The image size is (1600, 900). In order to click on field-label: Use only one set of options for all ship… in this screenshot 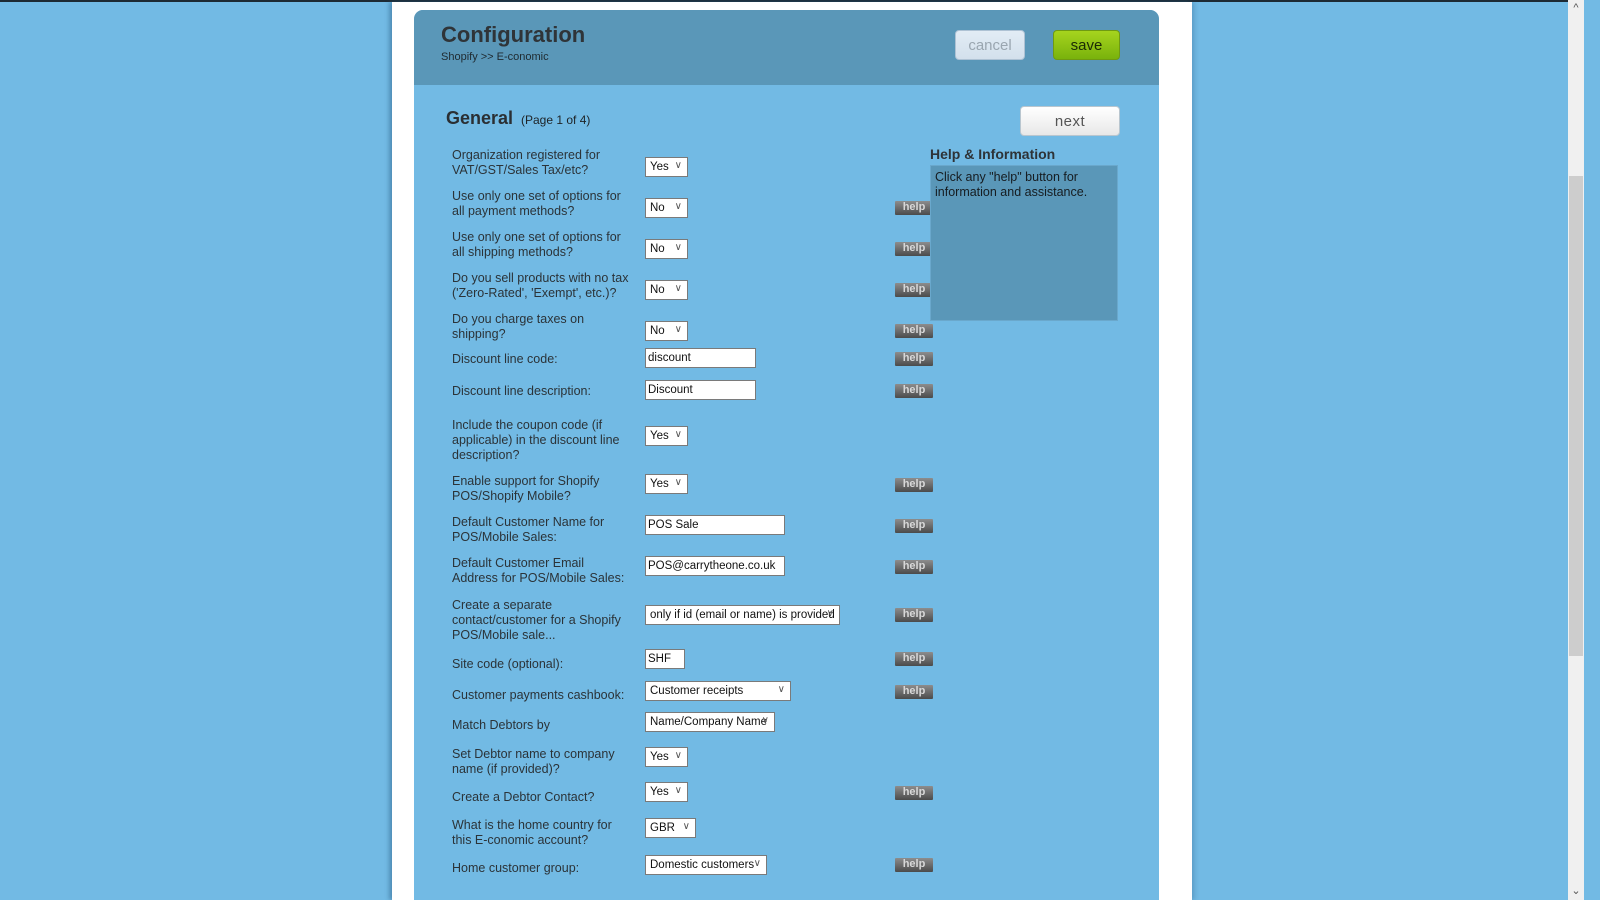, I will do `click(536, 244)`.